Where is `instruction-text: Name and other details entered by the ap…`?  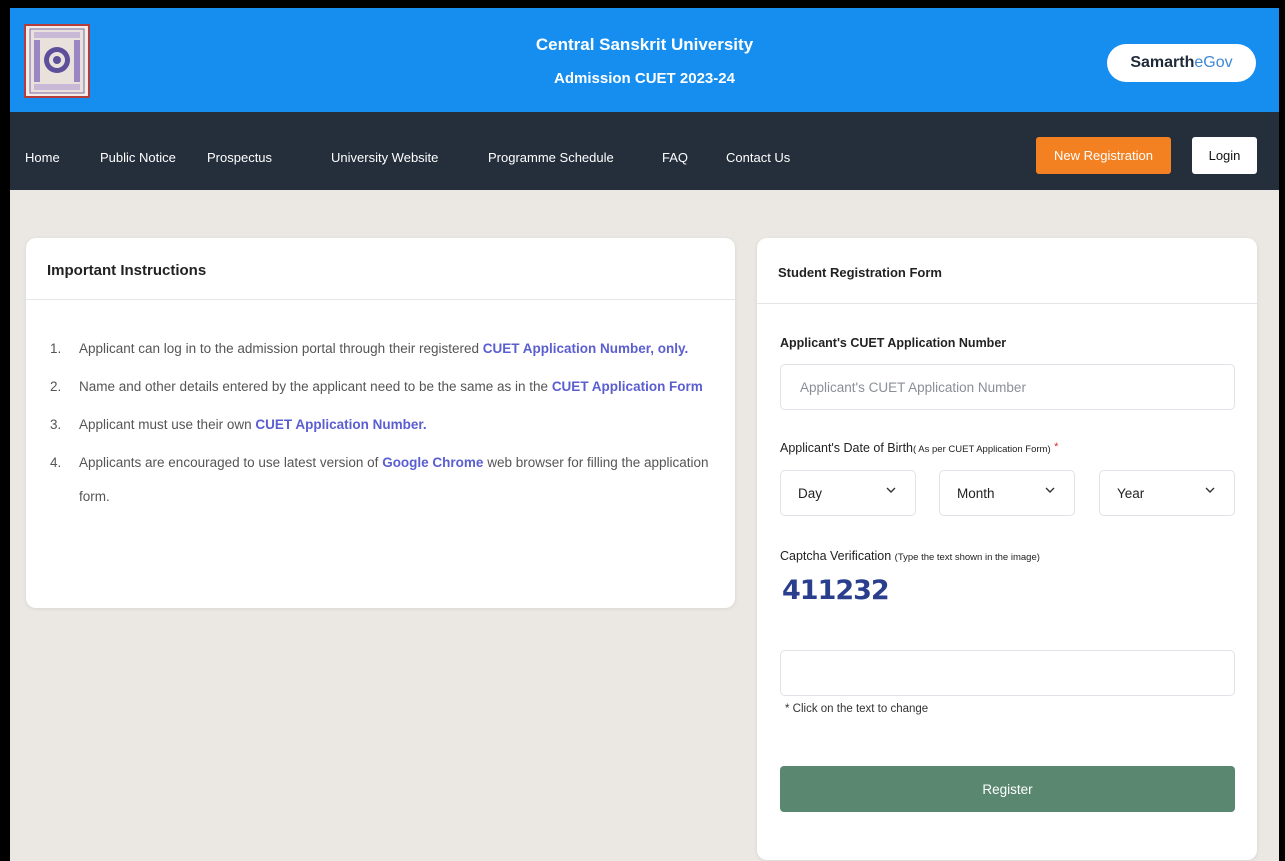
instruction-text: Name and other details entered by the ap… is located at coordinates (315, 386).